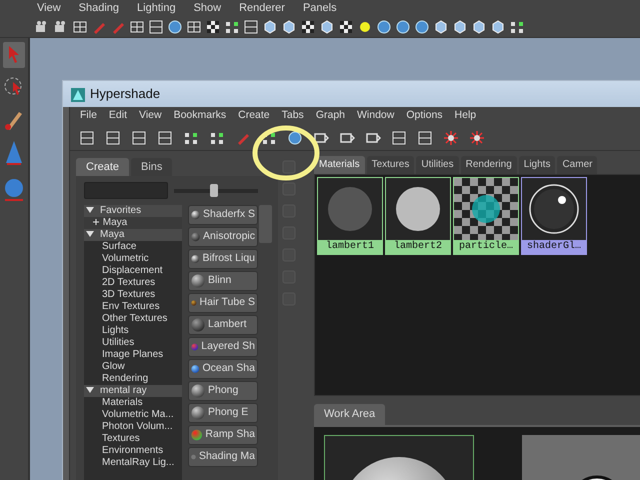  I want to click on shader-button: Blinn, so click(223, 281).